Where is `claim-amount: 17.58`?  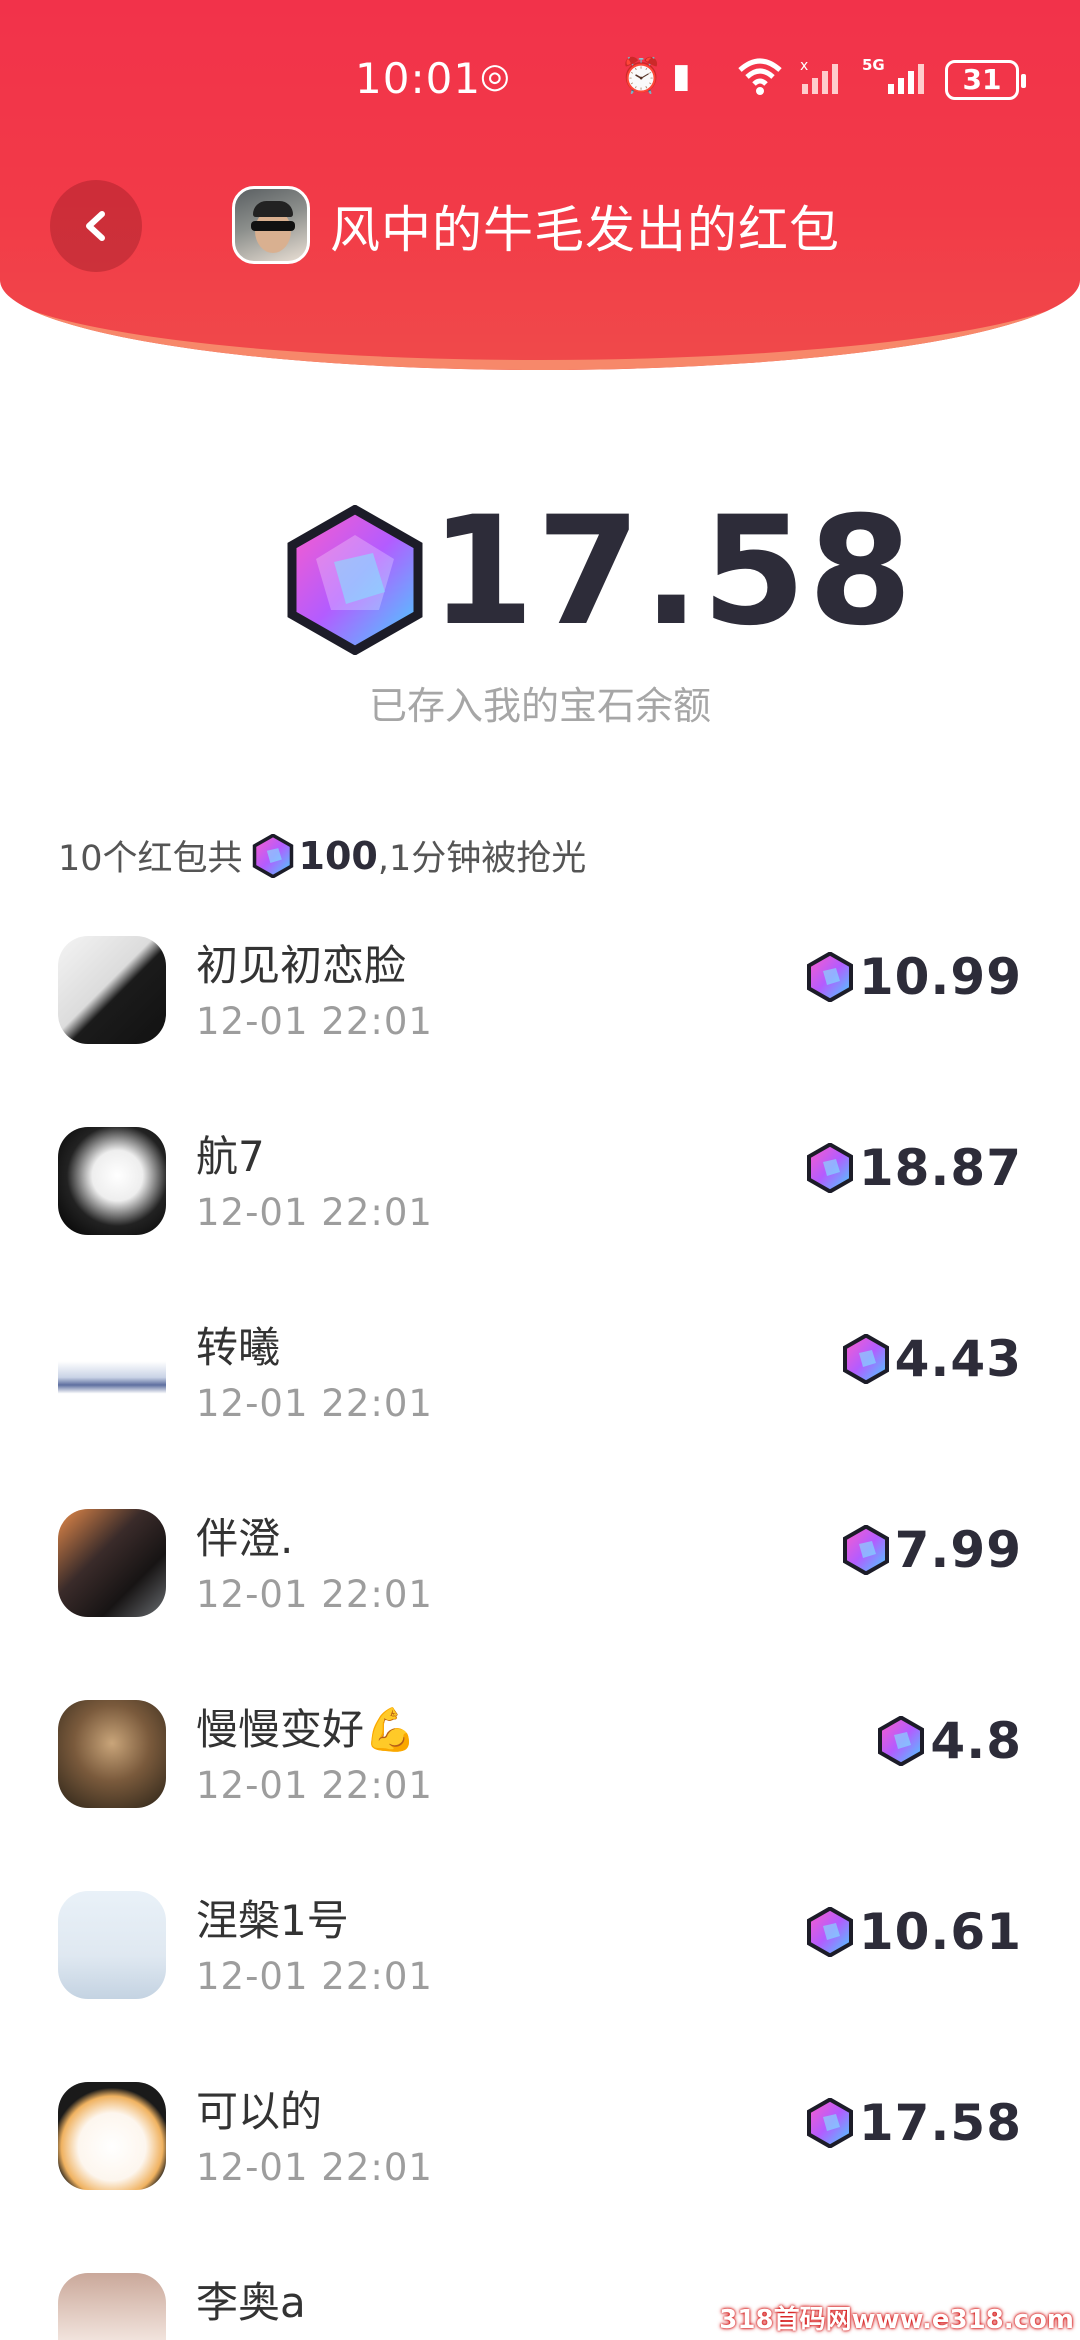
claim-amount: 17.58 is located at coordinates (913, 2123).